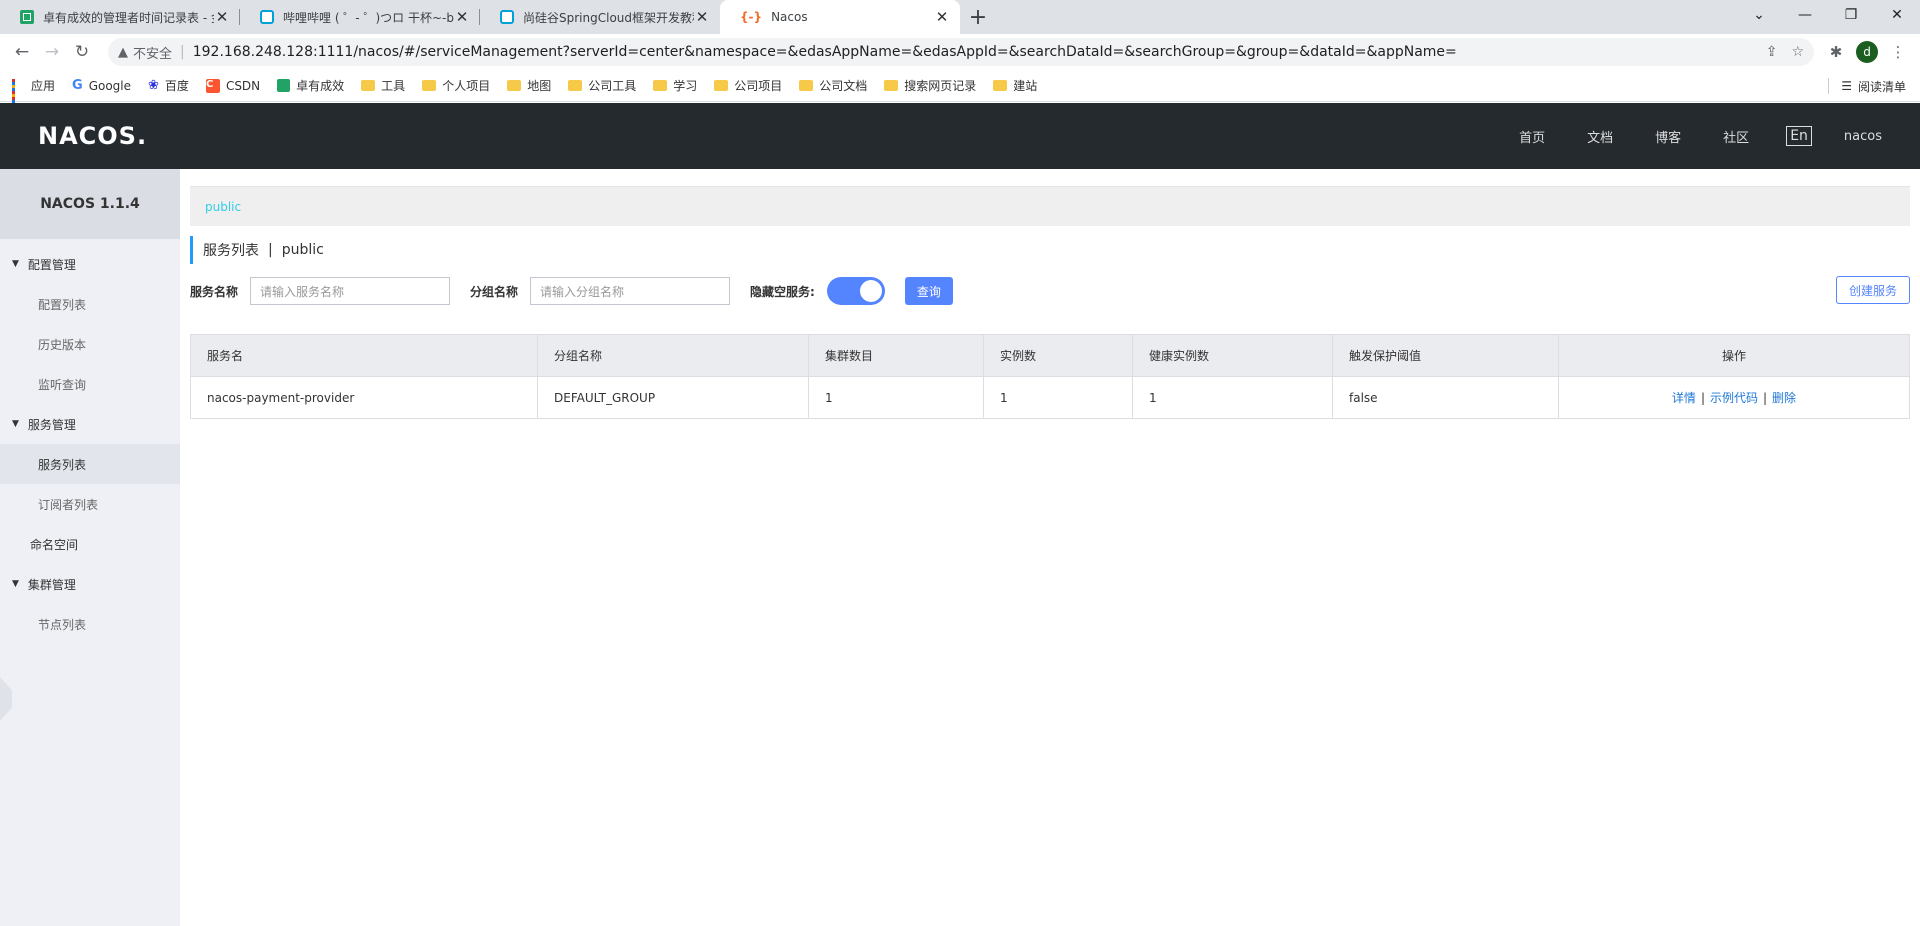 The image size is (1920, 926). I want to click on hide-empty-toggle, so click(855, 291).